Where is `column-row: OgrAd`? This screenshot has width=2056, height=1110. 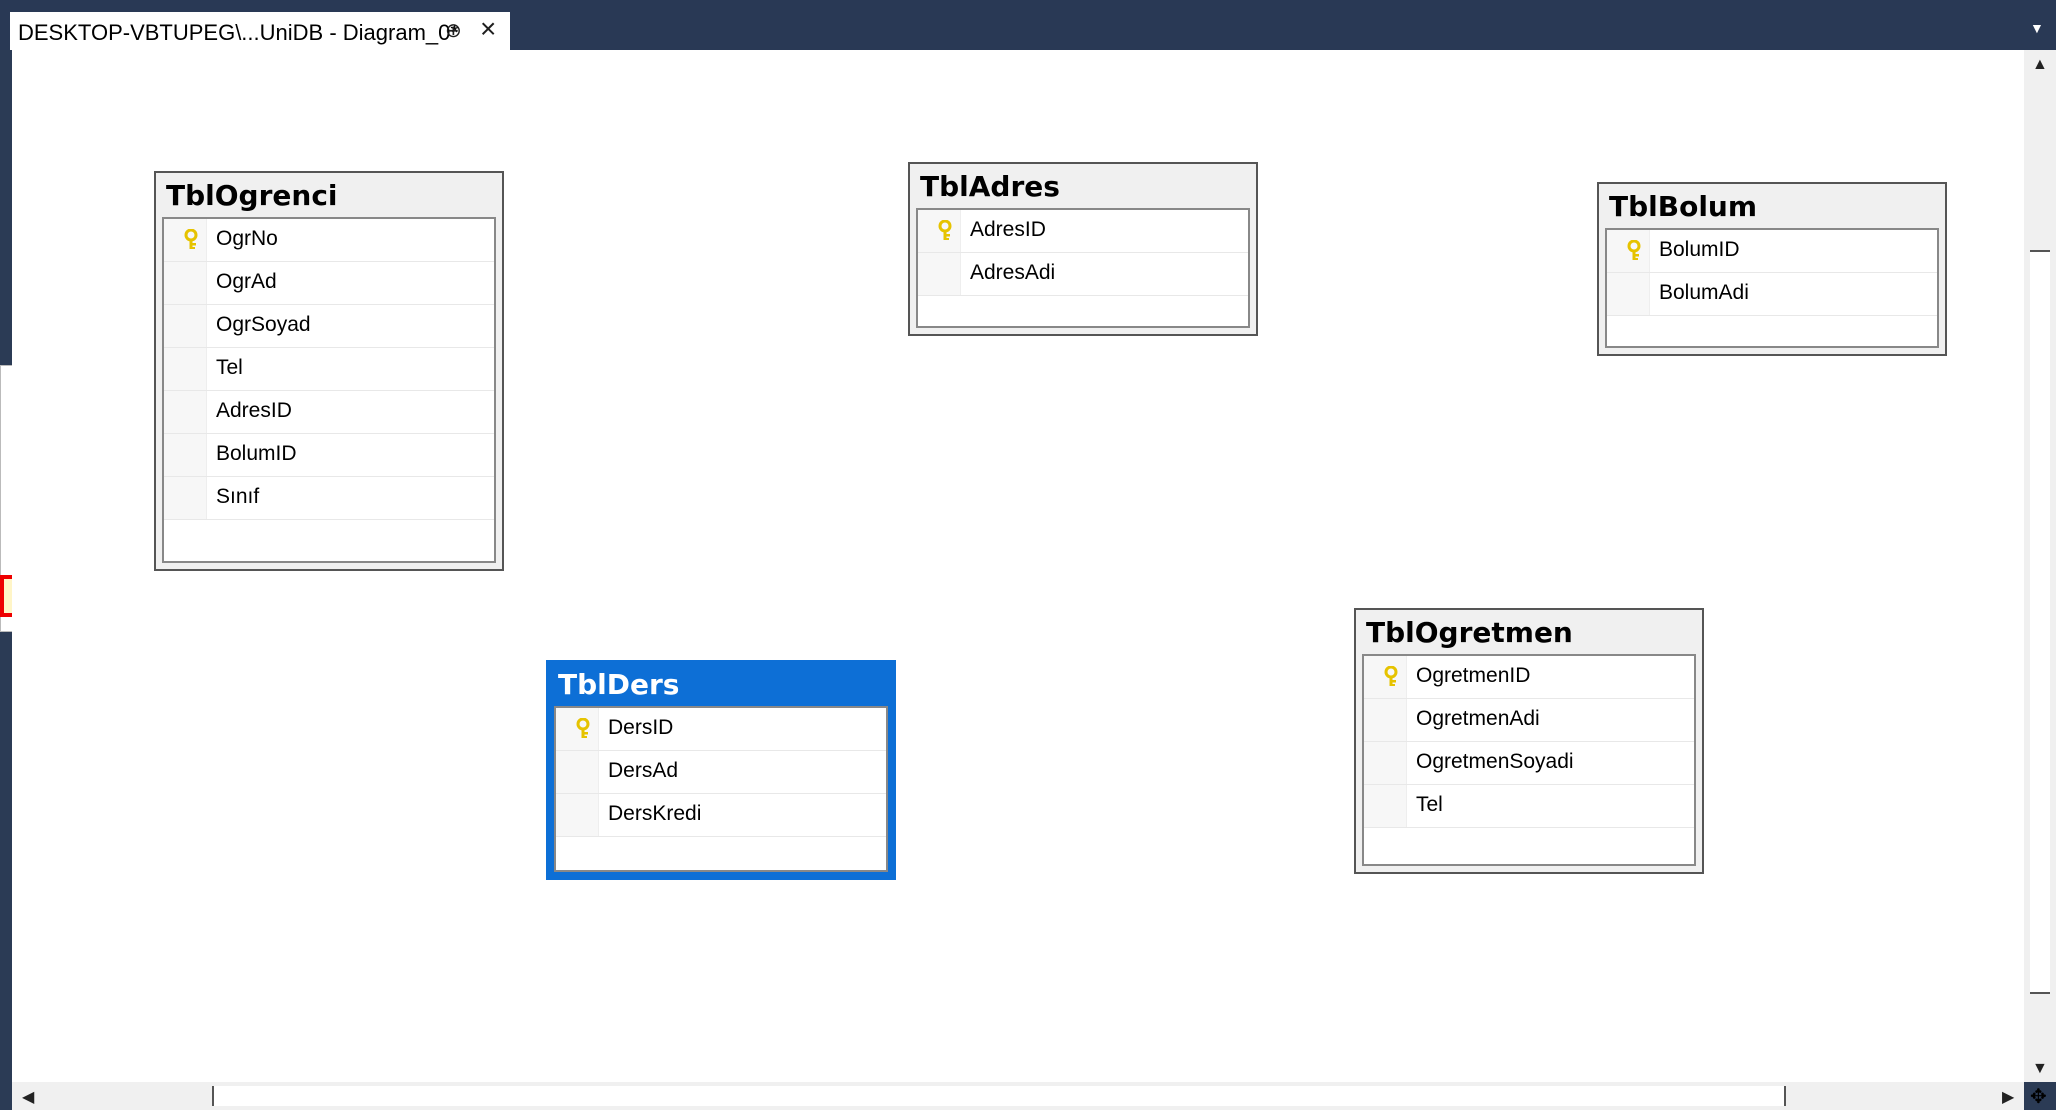
column-row: OgrAd is located at coordinates (329, 283).